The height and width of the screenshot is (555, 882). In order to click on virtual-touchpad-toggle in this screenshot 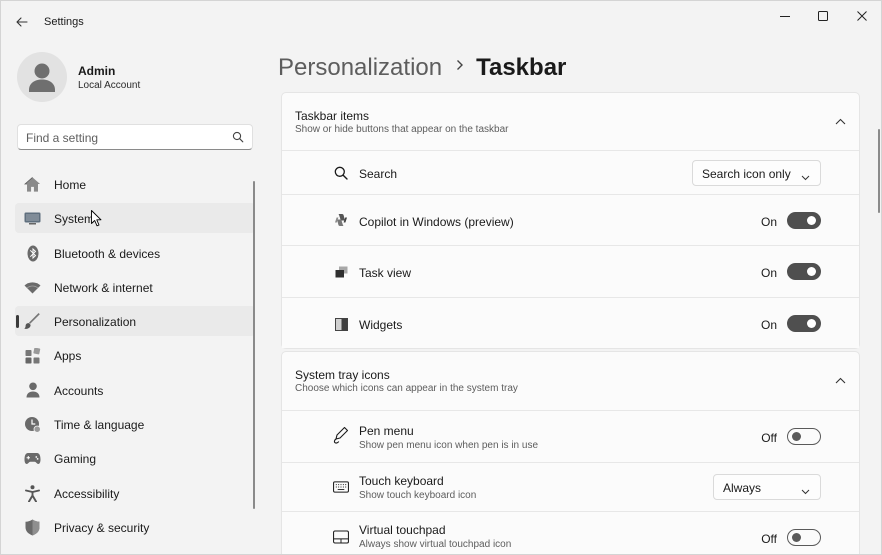, I will do `click(804, 537)`.